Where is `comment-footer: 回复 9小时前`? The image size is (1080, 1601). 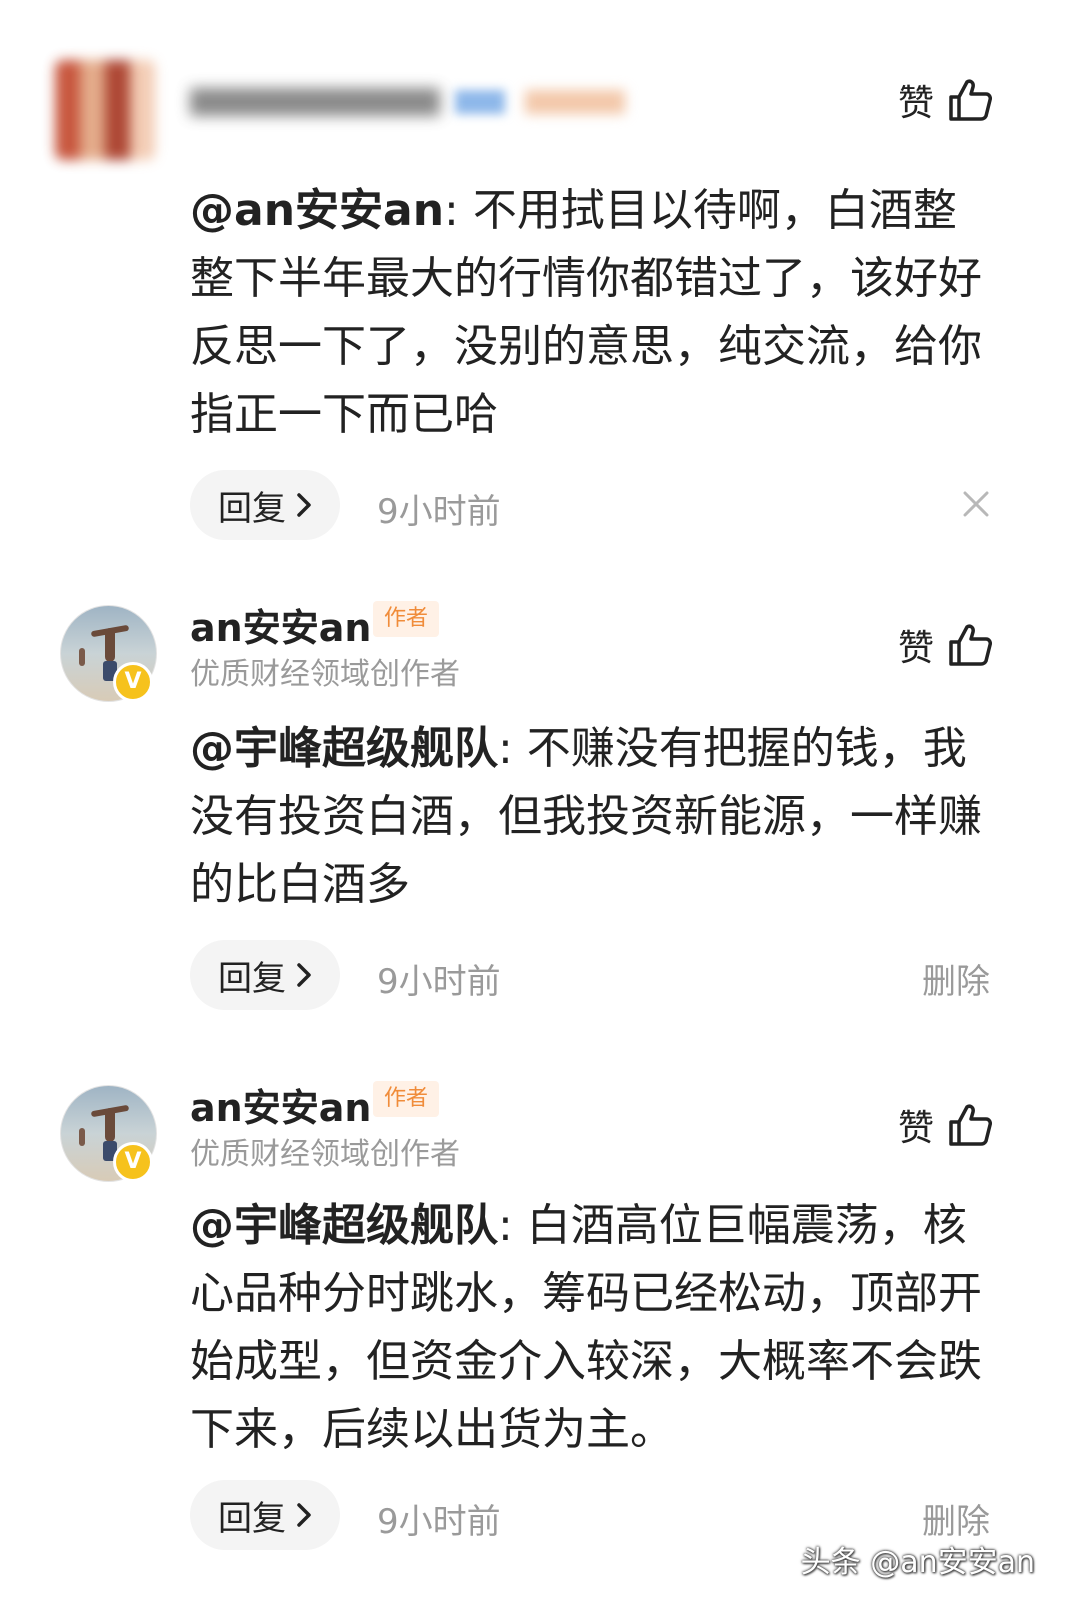
comment-footer: 回复 9小时前 is located at coordinates (540, 505).